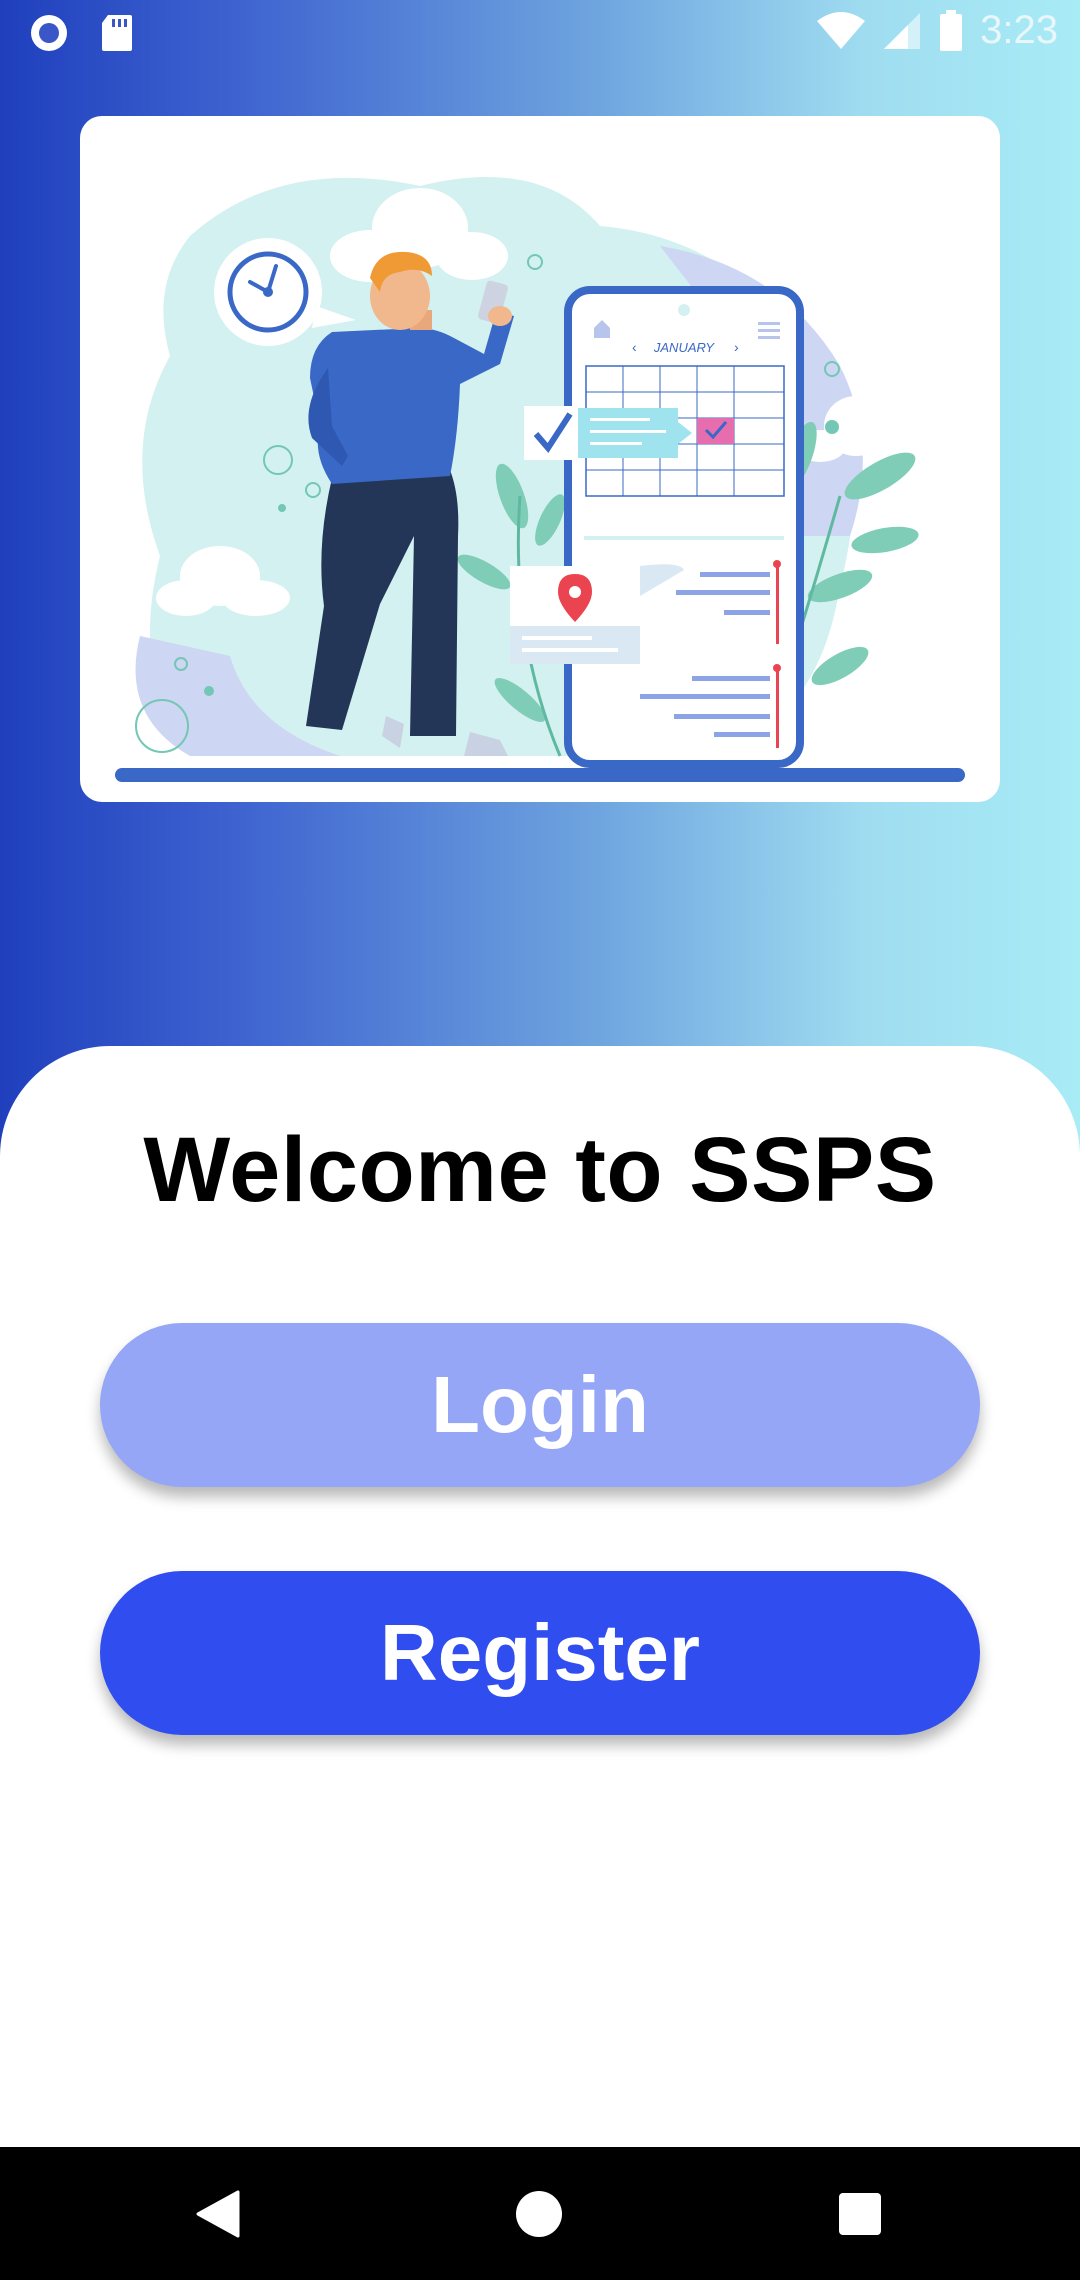 This screenshot has height=2280, width=1080. I want to click on register-button-label: Register, so click(540, 1652).